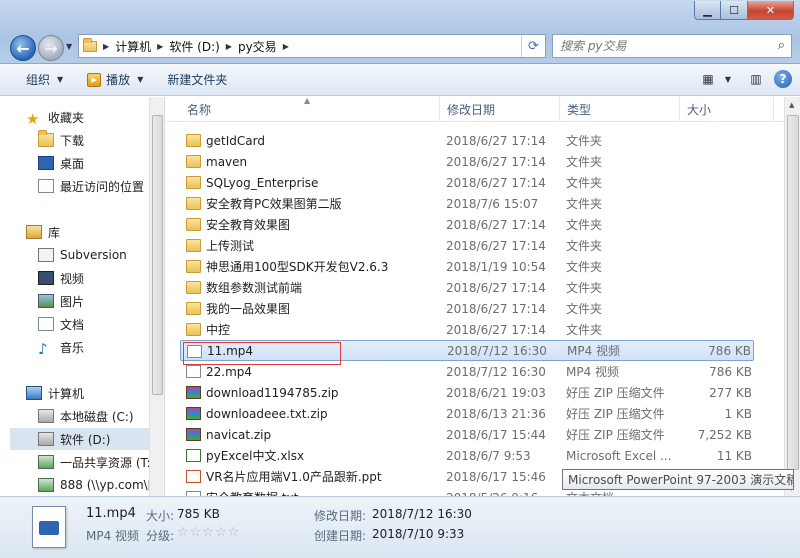  Describe the element at coordinates (734, 10) in the screenshot. I see `maximize-button: ☐` at that location.